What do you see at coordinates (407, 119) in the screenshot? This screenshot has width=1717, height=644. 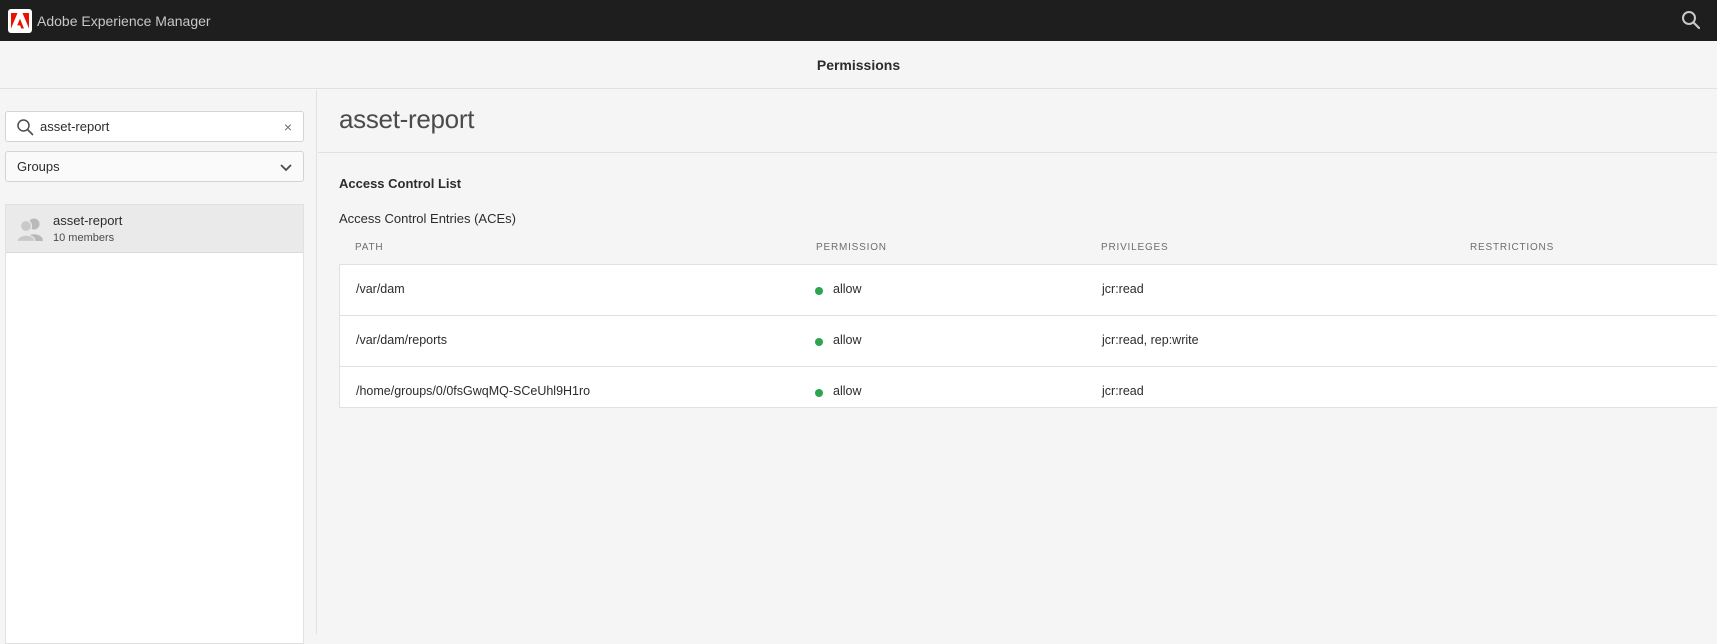 I see `group-title: asset-report` at bounding box center [407, 119].